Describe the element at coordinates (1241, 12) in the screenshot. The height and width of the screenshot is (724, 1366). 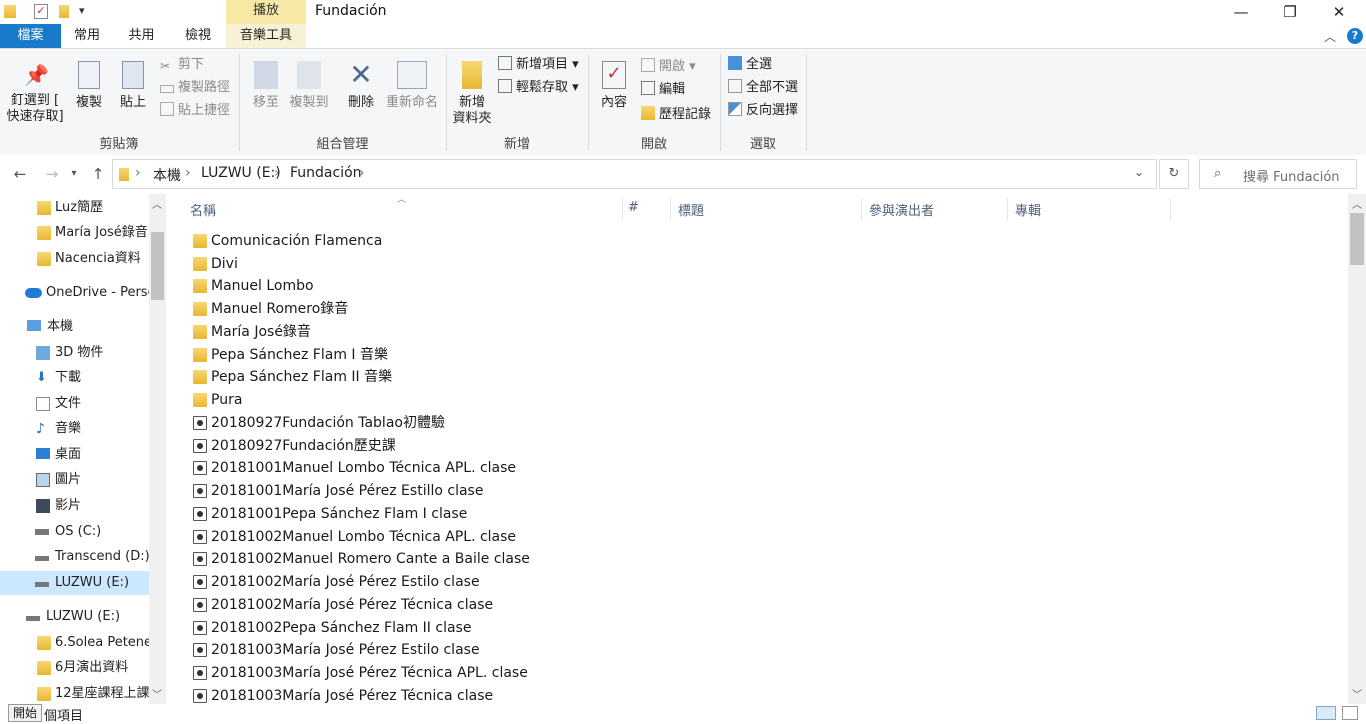
I see `minimize-button: —` at that location.